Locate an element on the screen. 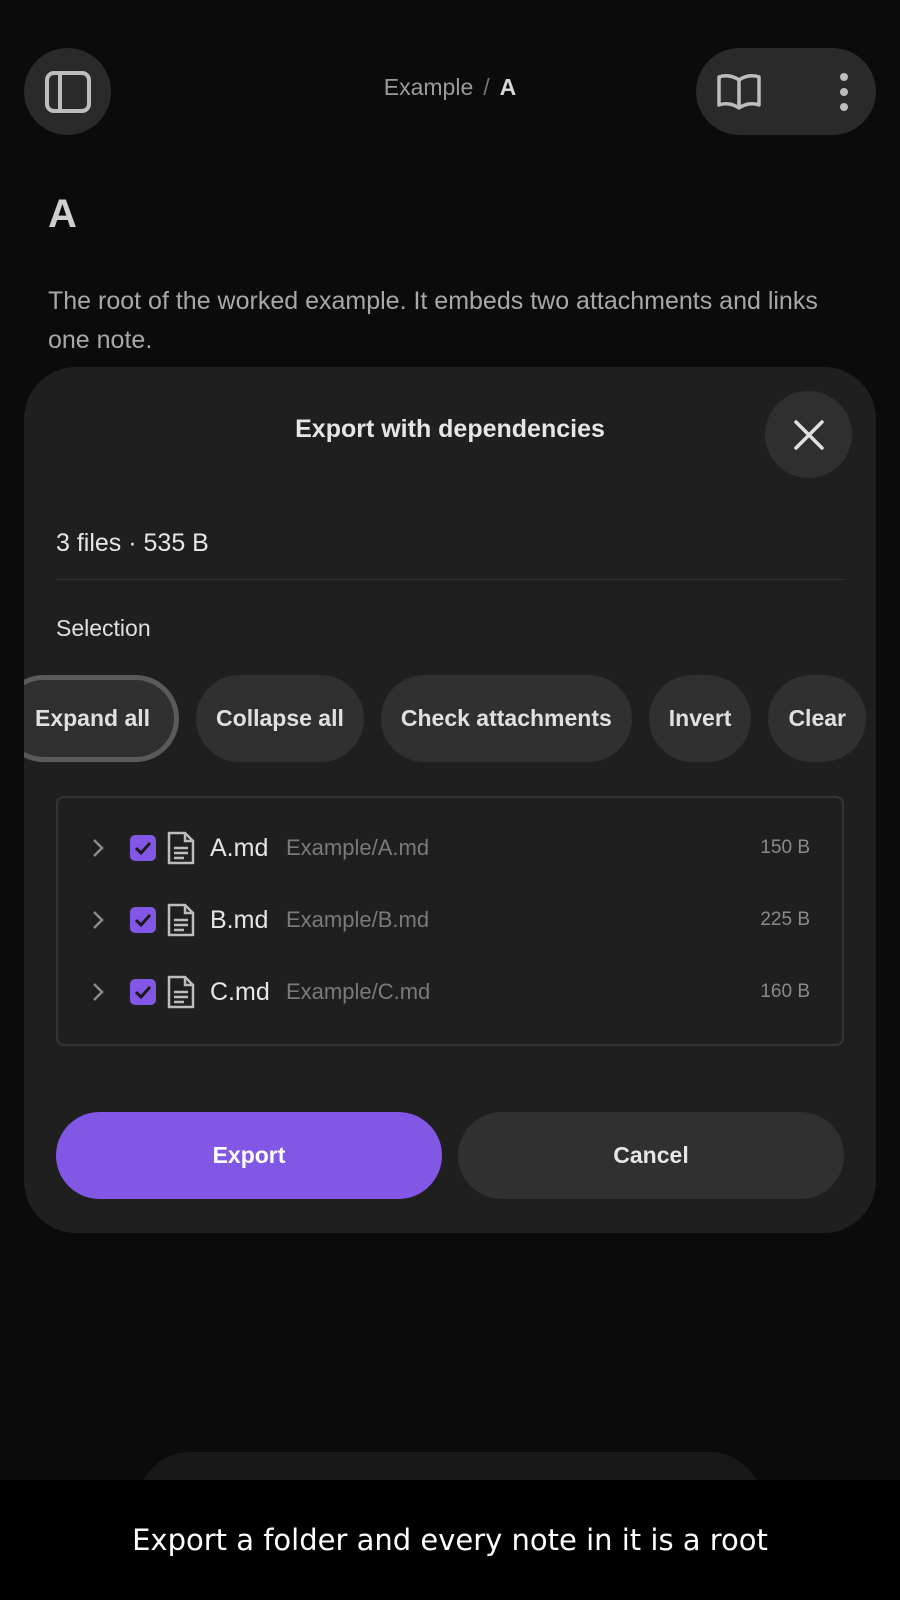 This screenshot has width=900, height=1600. file-row: A.md Example/A.md 150 B is located at coordinates (450, 848).